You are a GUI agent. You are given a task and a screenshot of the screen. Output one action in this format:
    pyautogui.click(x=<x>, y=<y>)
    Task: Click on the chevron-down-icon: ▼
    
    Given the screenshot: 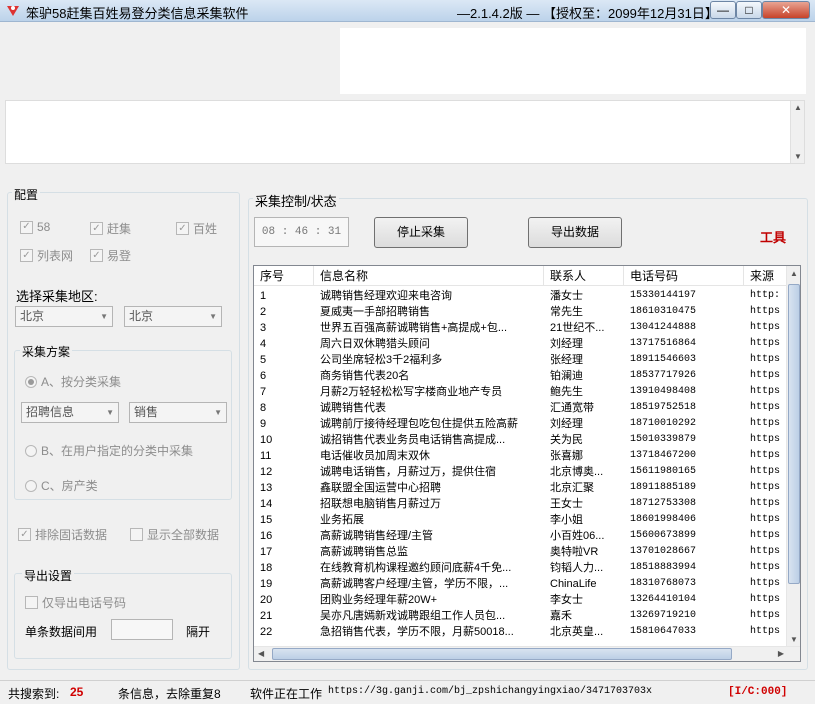 What is the action you would take?
    pyautogui.click(x=218, y=412)
    